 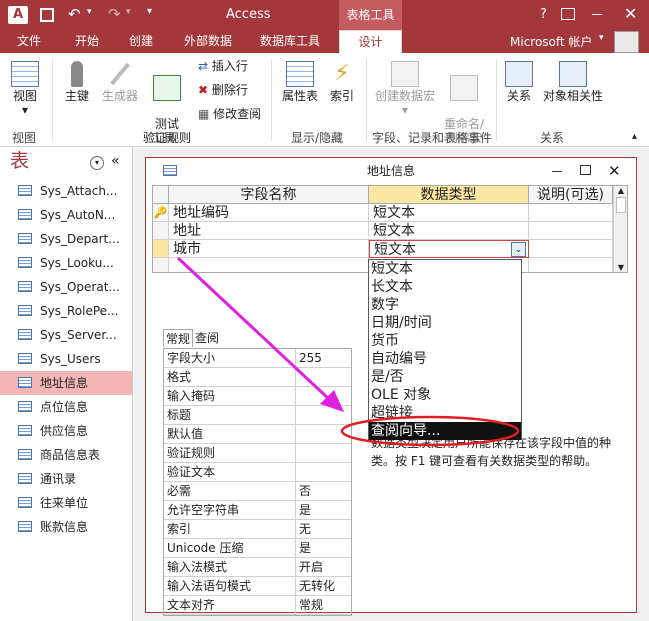 I want to click on annotation-arrow-line, so click(x=254, y=329).